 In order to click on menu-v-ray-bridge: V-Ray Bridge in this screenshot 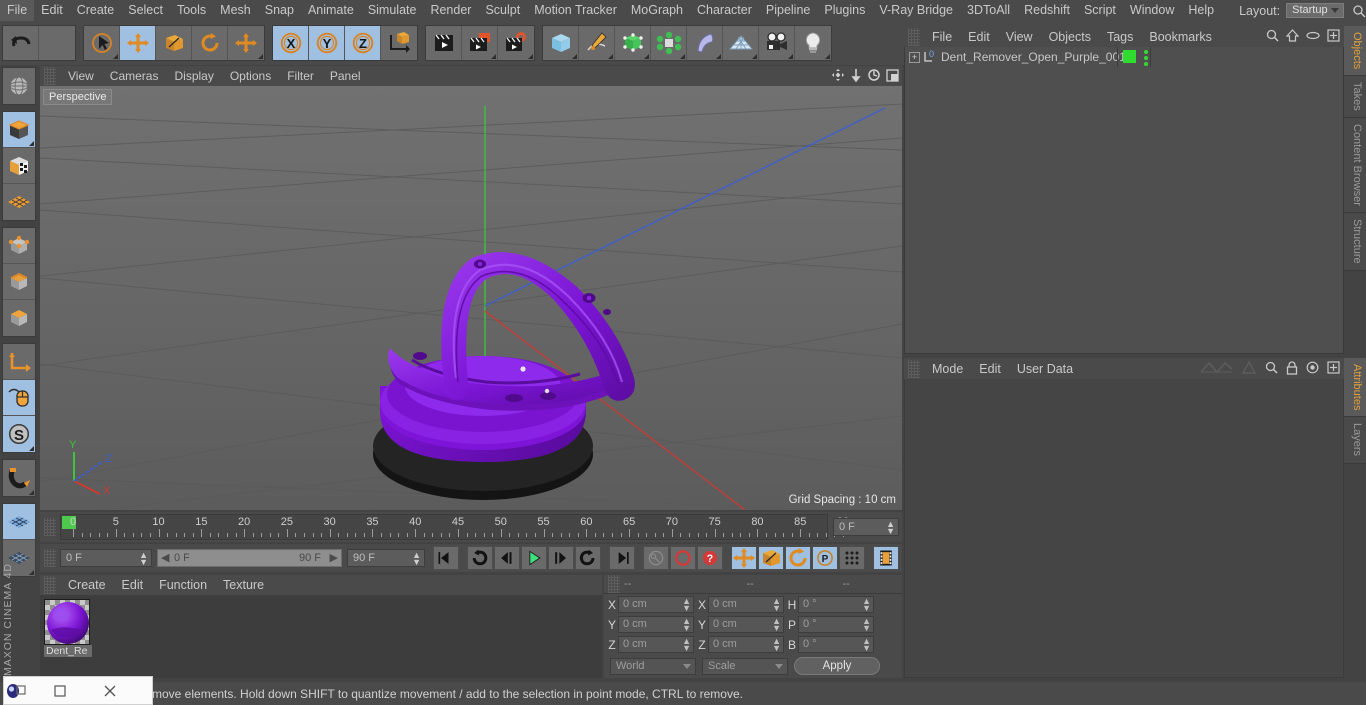, I will do `click(916, 10)`.